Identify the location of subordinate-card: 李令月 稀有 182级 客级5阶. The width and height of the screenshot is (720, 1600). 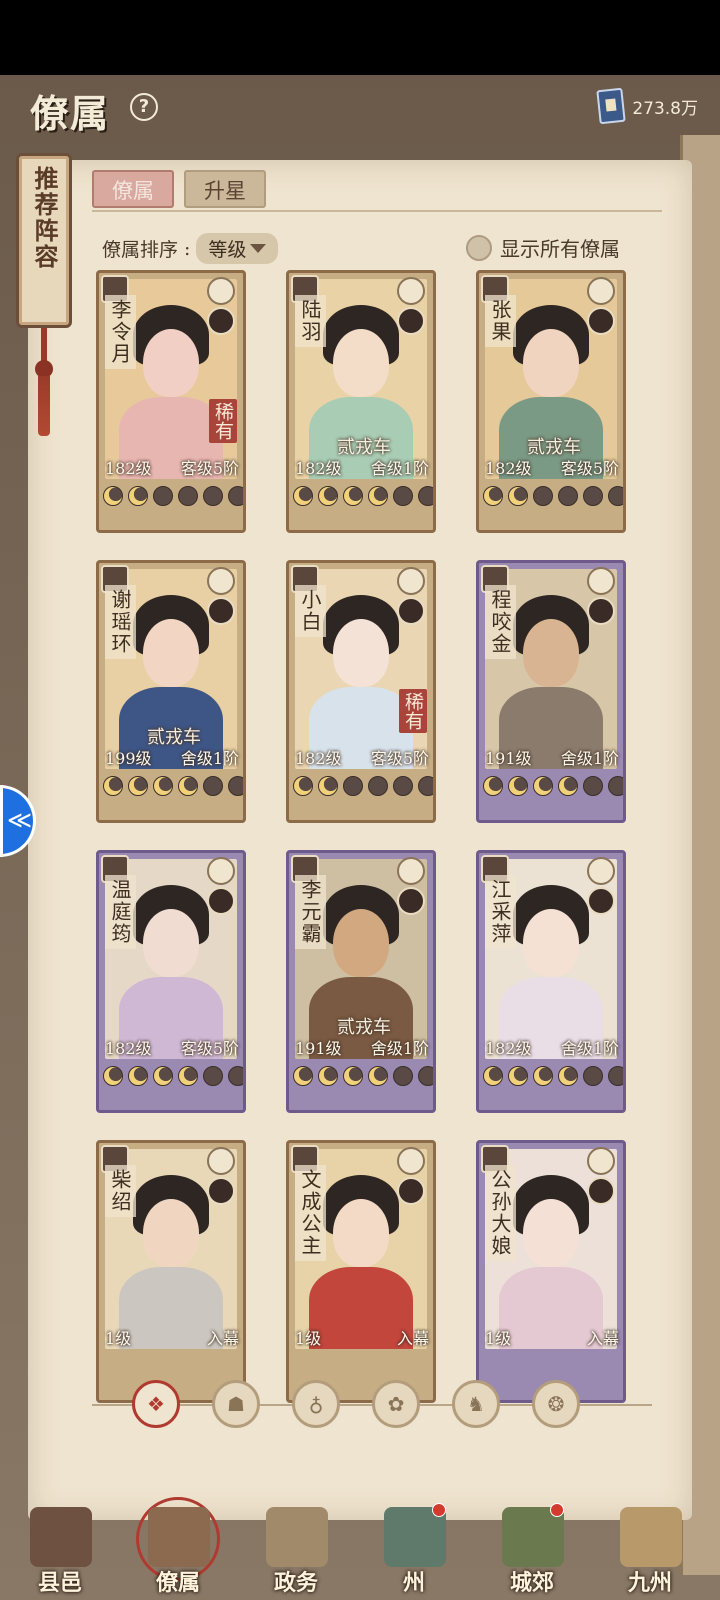
(171, 401).